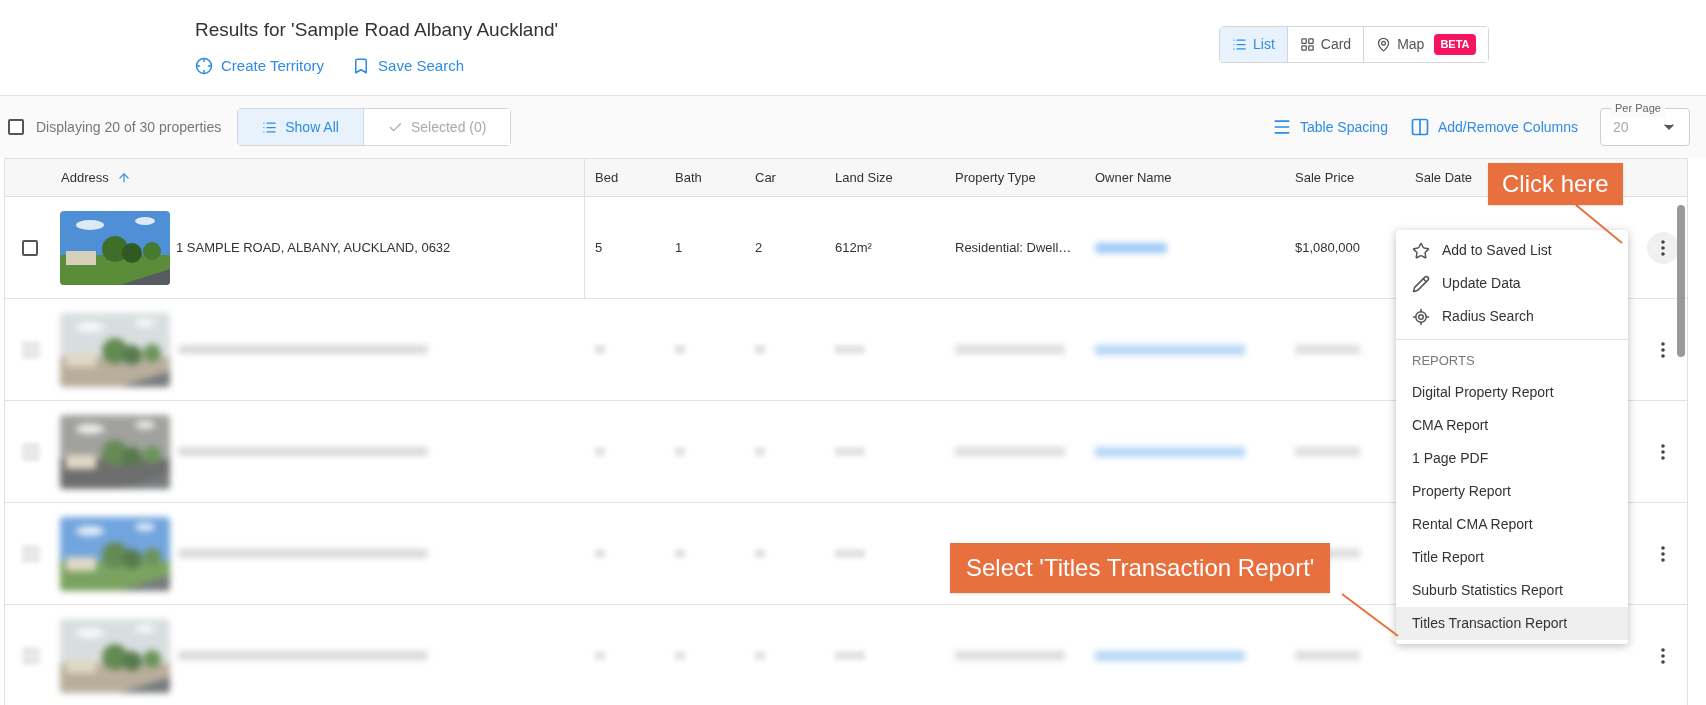 This screenshot has height=705, width=1706. What do you see at coordinates (1621, 127) in the screenshot?
I see `per-page-value: 20` at bounding box center [1621, 127].